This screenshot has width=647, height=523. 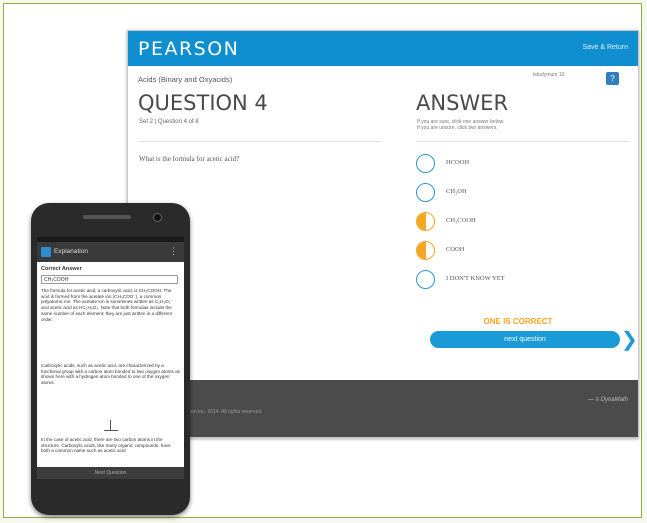 I want to click on phone-next-question-button: Next Question, so click(x=110, y=473).